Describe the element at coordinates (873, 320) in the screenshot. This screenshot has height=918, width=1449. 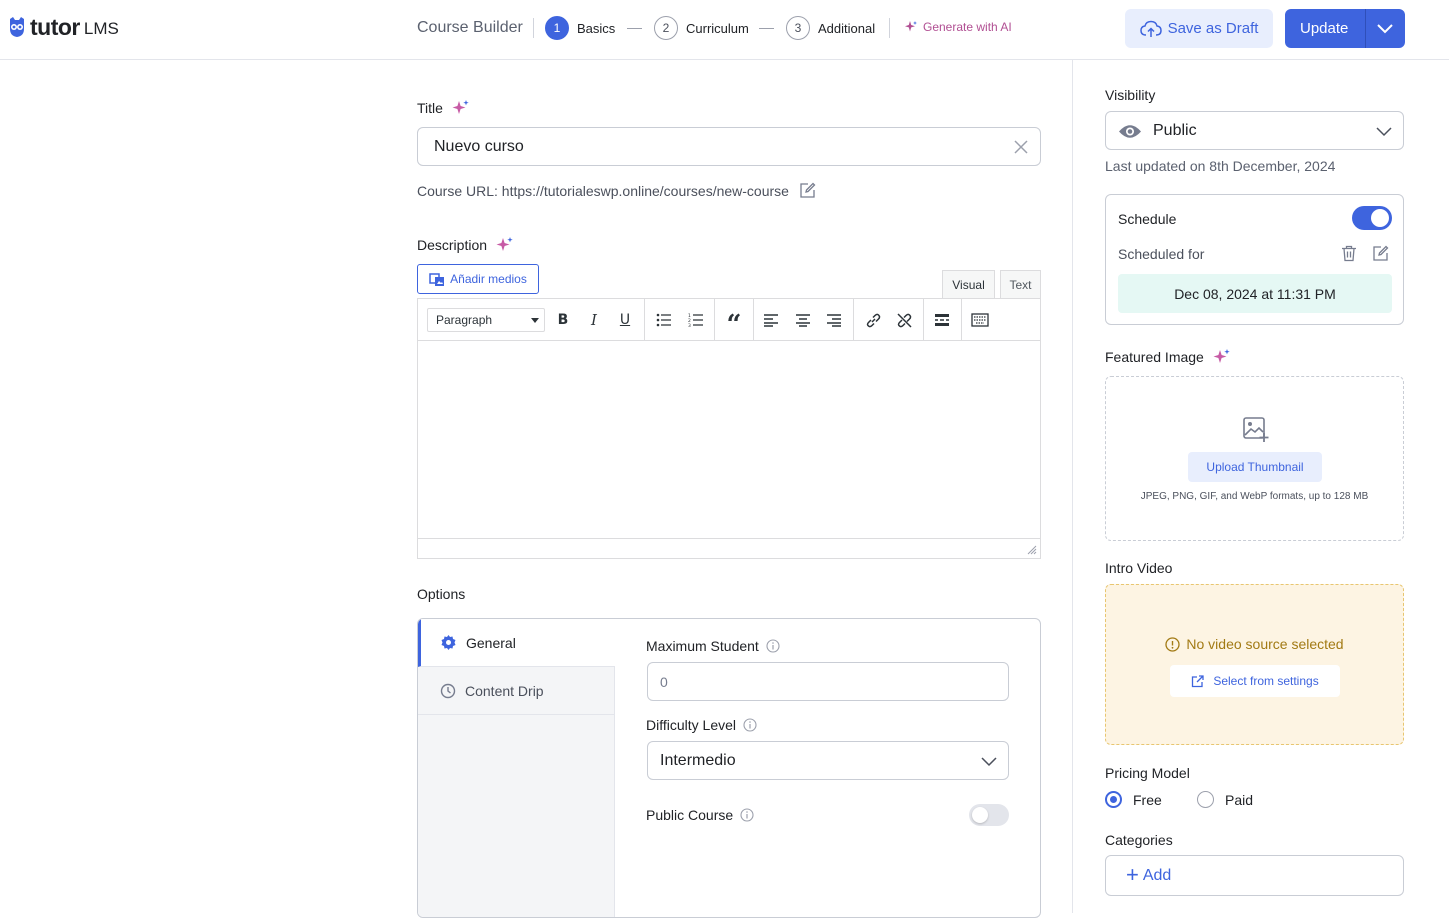
I see `link-icon` at that location.